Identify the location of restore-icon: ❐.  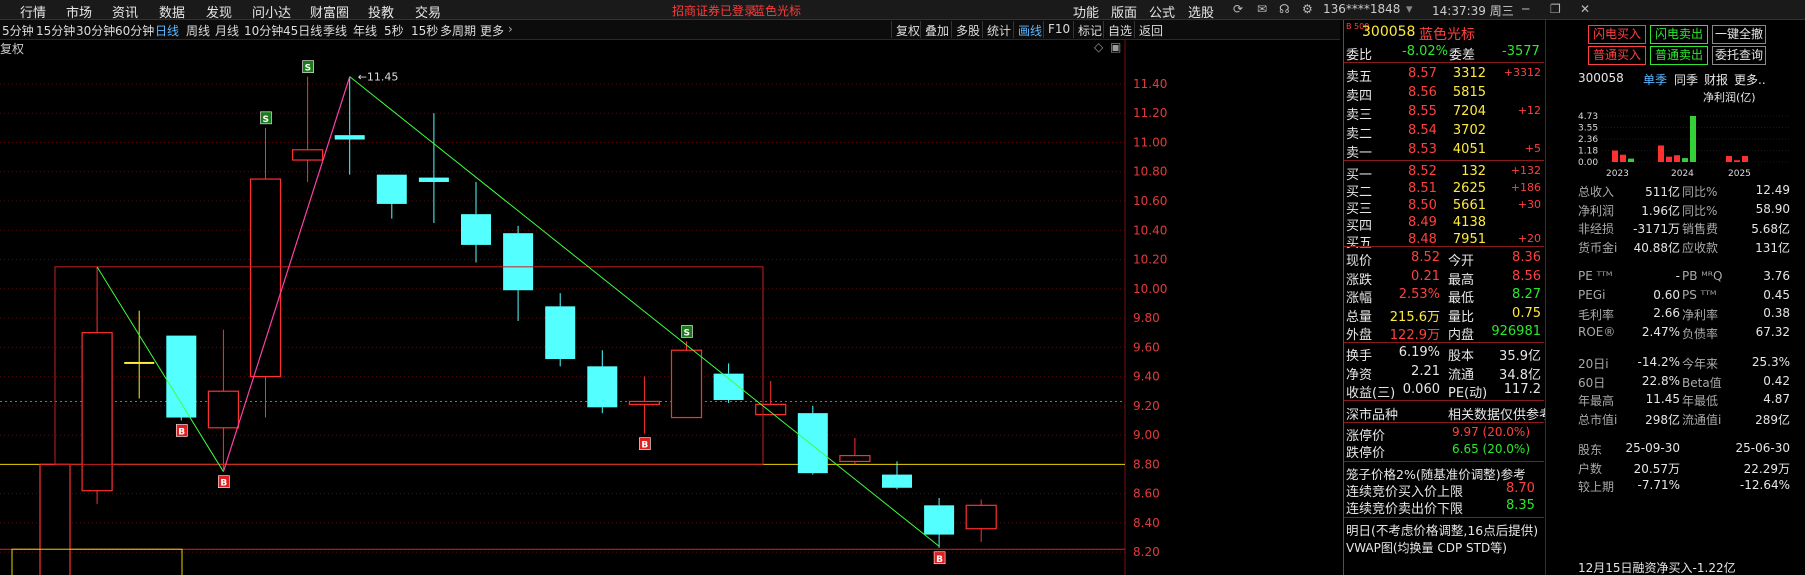
(1555, 9).